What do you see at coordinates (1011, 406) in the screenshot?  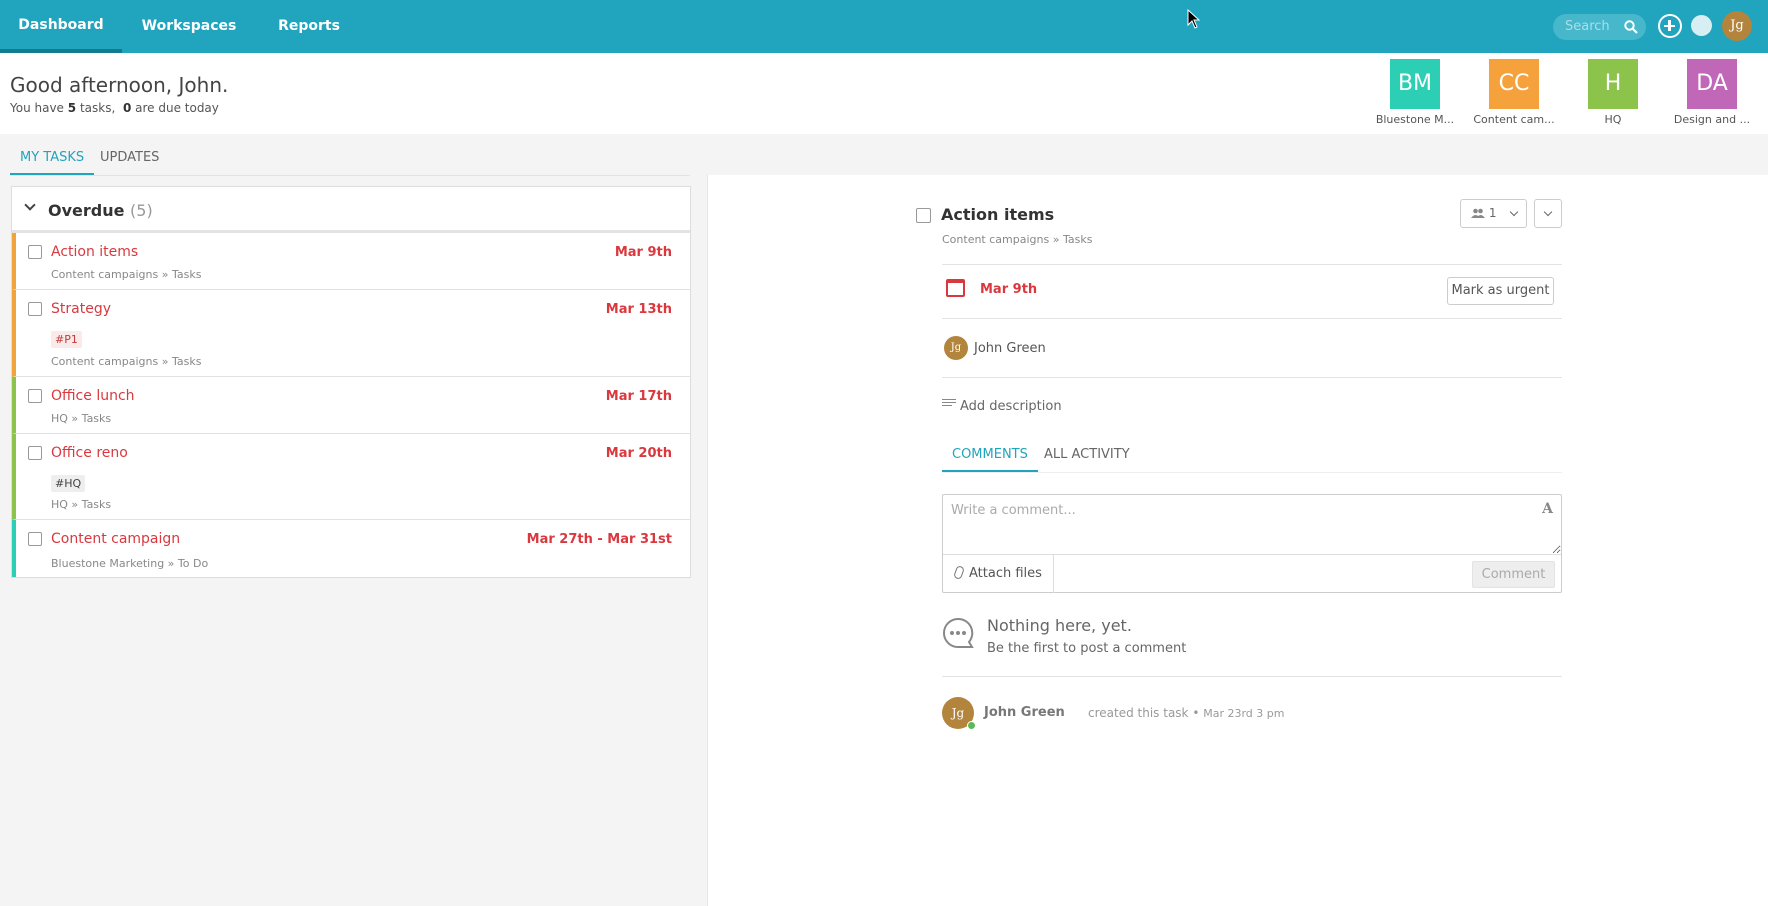 I see `add-description-link: Add description` at bounding box center [1011, 406].